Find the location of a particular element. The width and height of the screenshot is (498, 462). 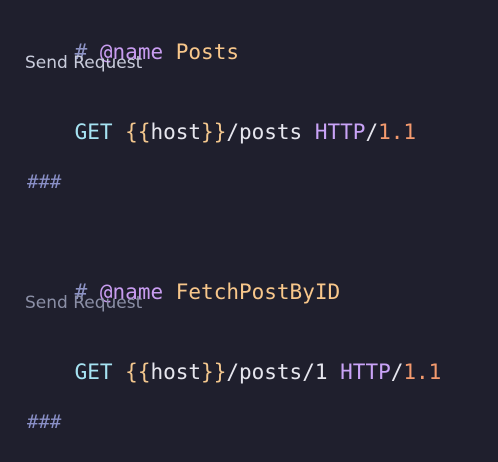

request-line: GET {{host}}/posts/1 HTTP/1.1 is located at coordinates (233, 355).